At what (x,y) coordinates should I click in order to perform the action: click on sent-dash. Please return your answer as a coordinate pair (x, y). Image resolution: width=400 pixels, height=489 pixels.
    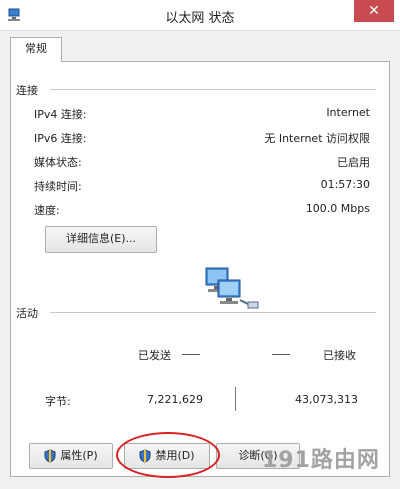
    Looking at the image, I should click on (191, 354).